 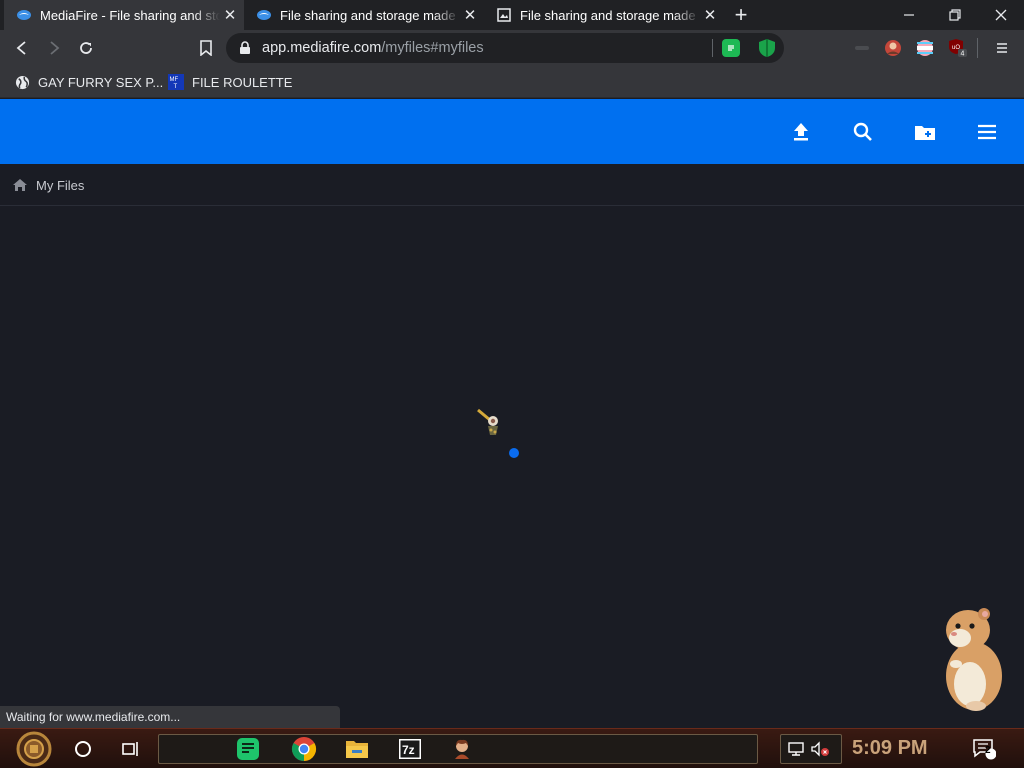 I want to click on ublock-extension-icon: uO 4, so click(x=958, y=48).